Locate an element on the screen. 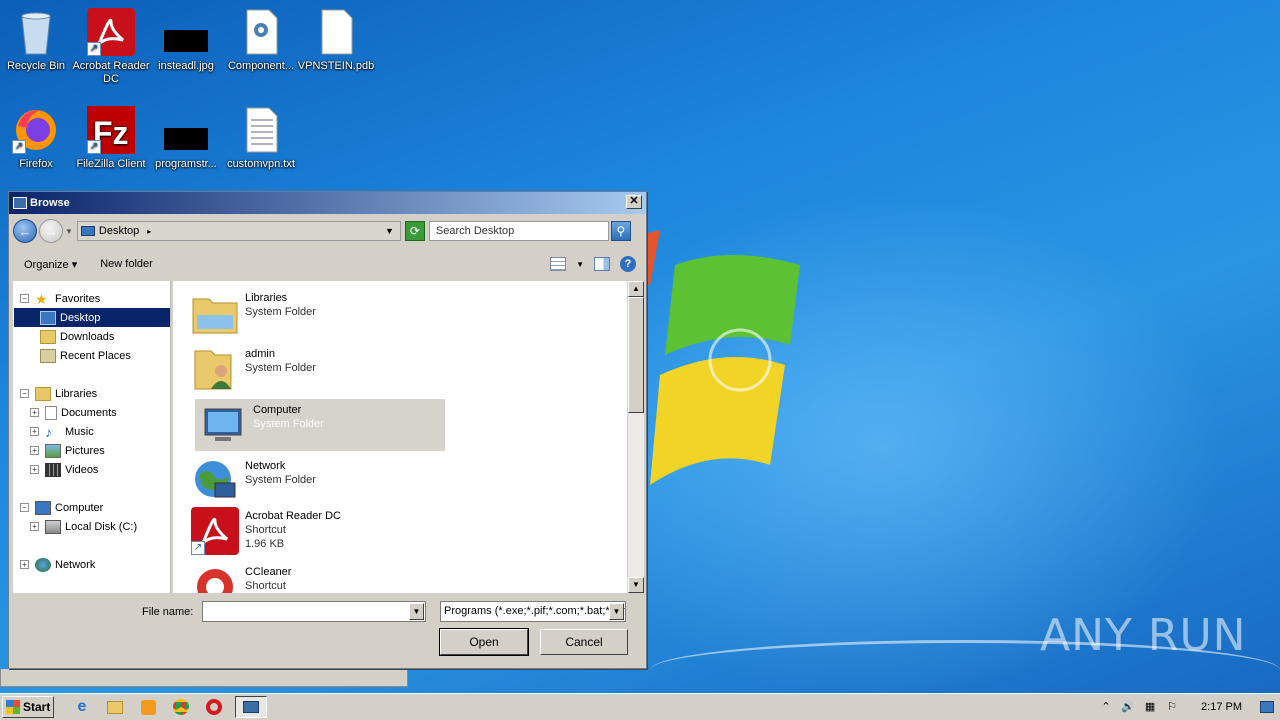 Image resolution: width=1280 pixels, height=720 pixels. volume-icon: 🔊 is located at coordinates (1128, 707).